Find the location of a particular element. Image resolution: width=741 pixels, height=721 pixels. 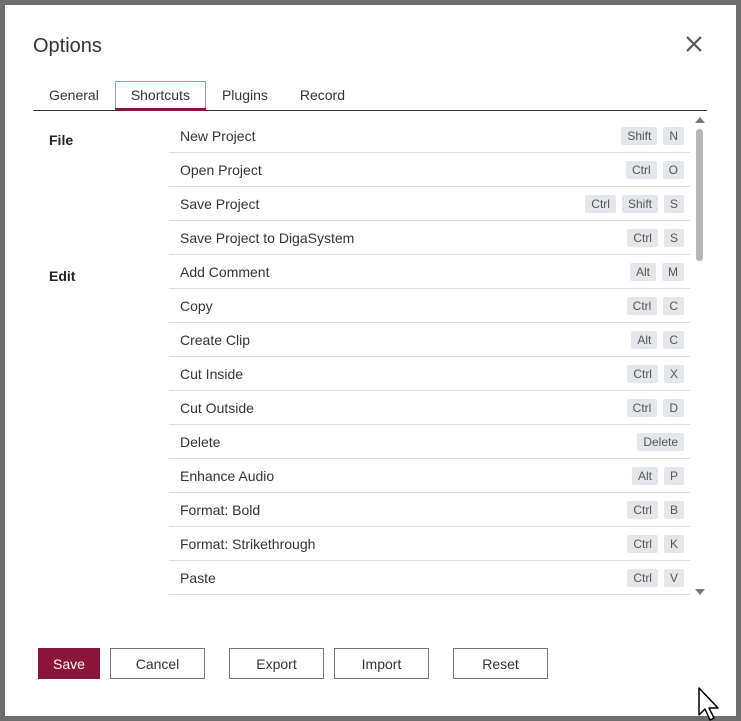

key-combo: Ctrl D is located at coordinates (655, 407).